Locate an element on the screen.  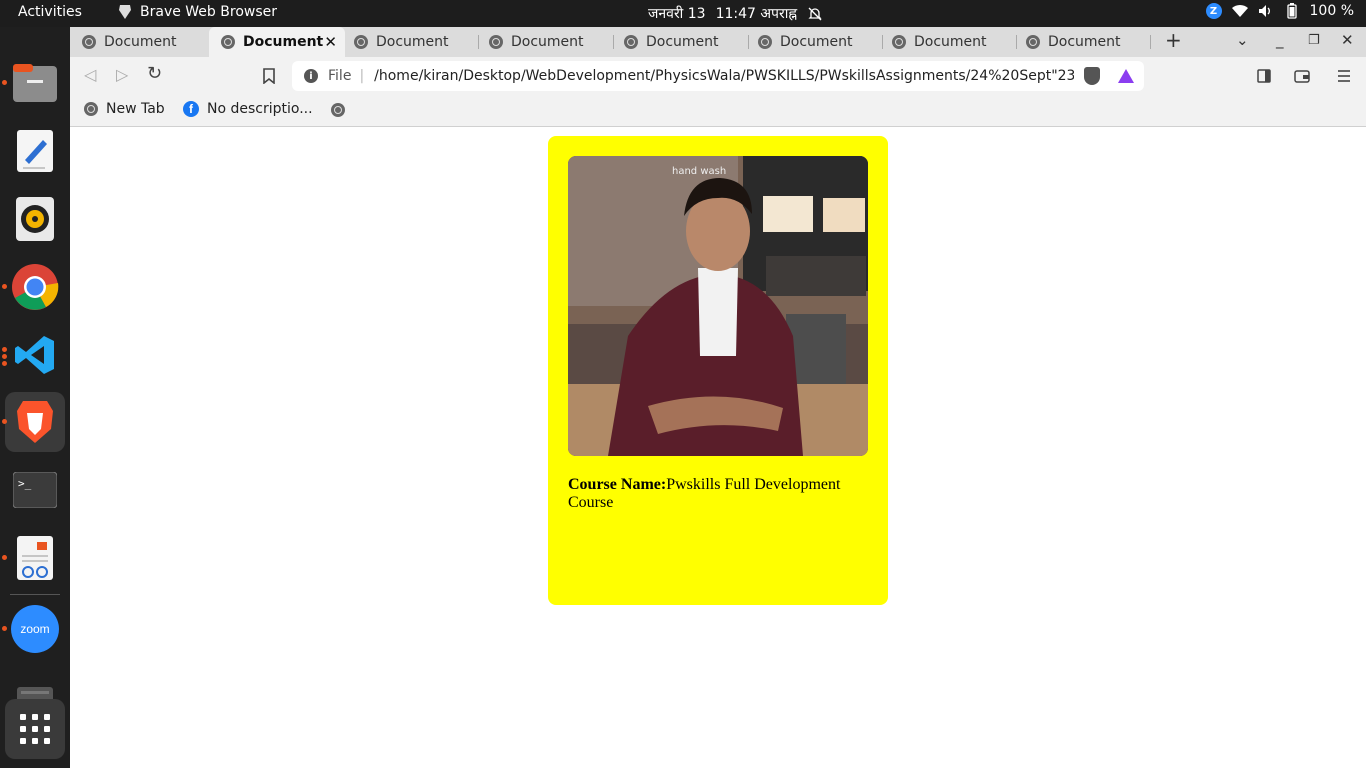
bookmark-globe is located at coordinates (338, 110).